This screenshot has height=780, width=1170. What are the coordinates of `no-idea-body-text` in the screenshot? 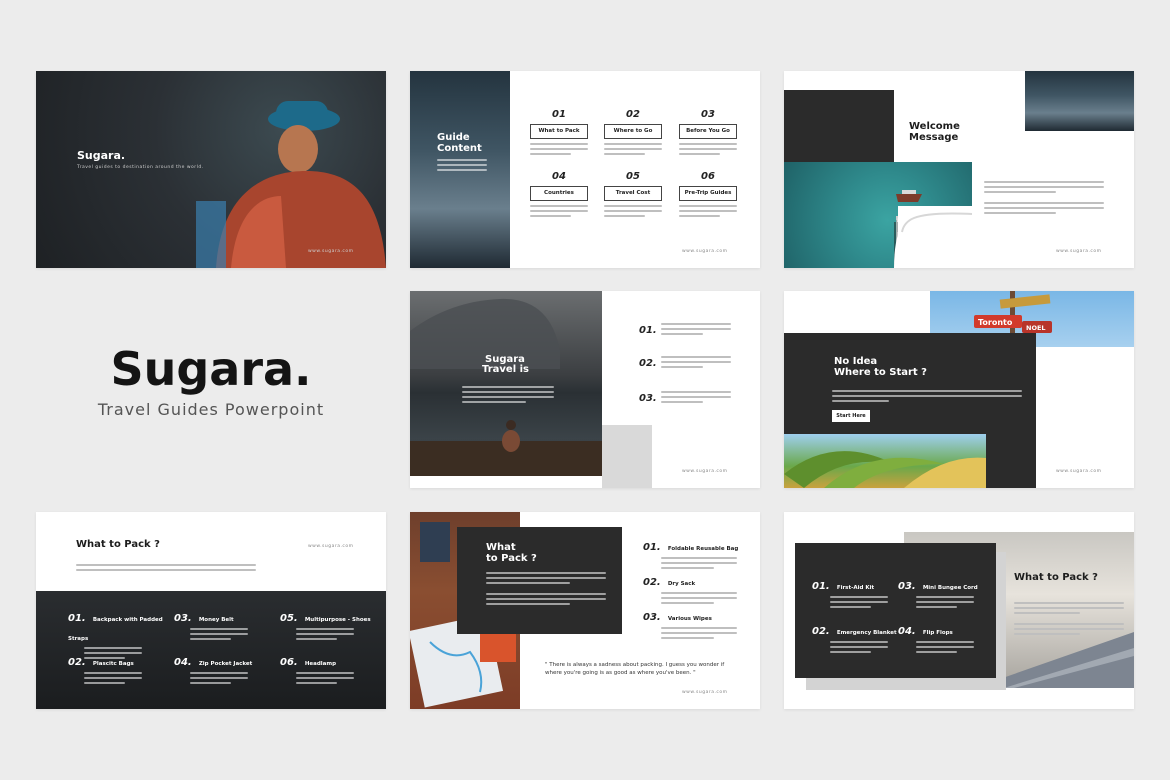 It's located at (927, 397).